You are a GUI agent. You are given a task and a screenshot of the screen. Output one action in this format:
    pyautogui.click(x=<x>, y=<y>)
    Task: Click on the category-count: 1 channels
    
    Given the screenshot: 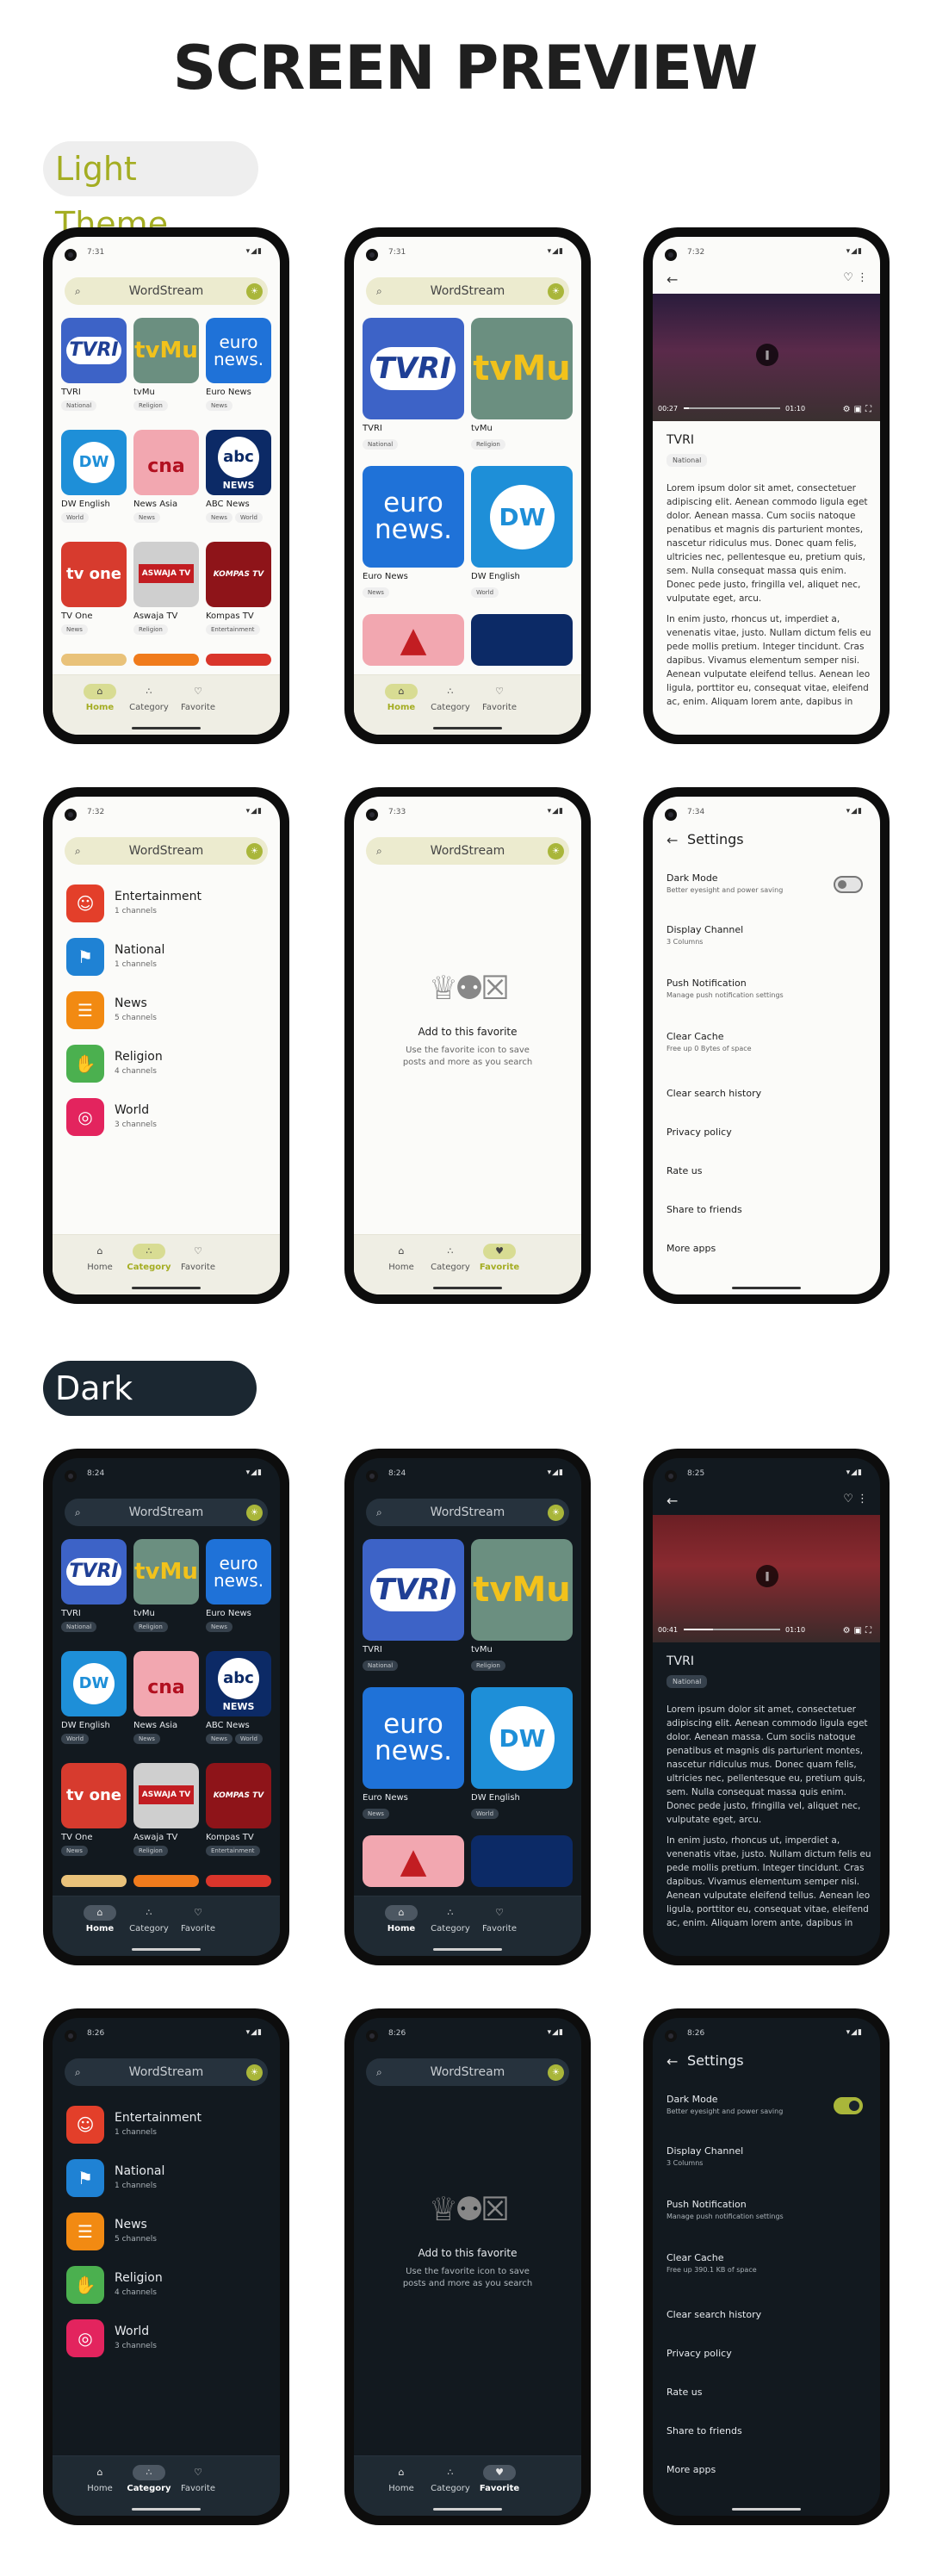 What is the action you would take?
    pyautogui.click(x=136, y=912)
    